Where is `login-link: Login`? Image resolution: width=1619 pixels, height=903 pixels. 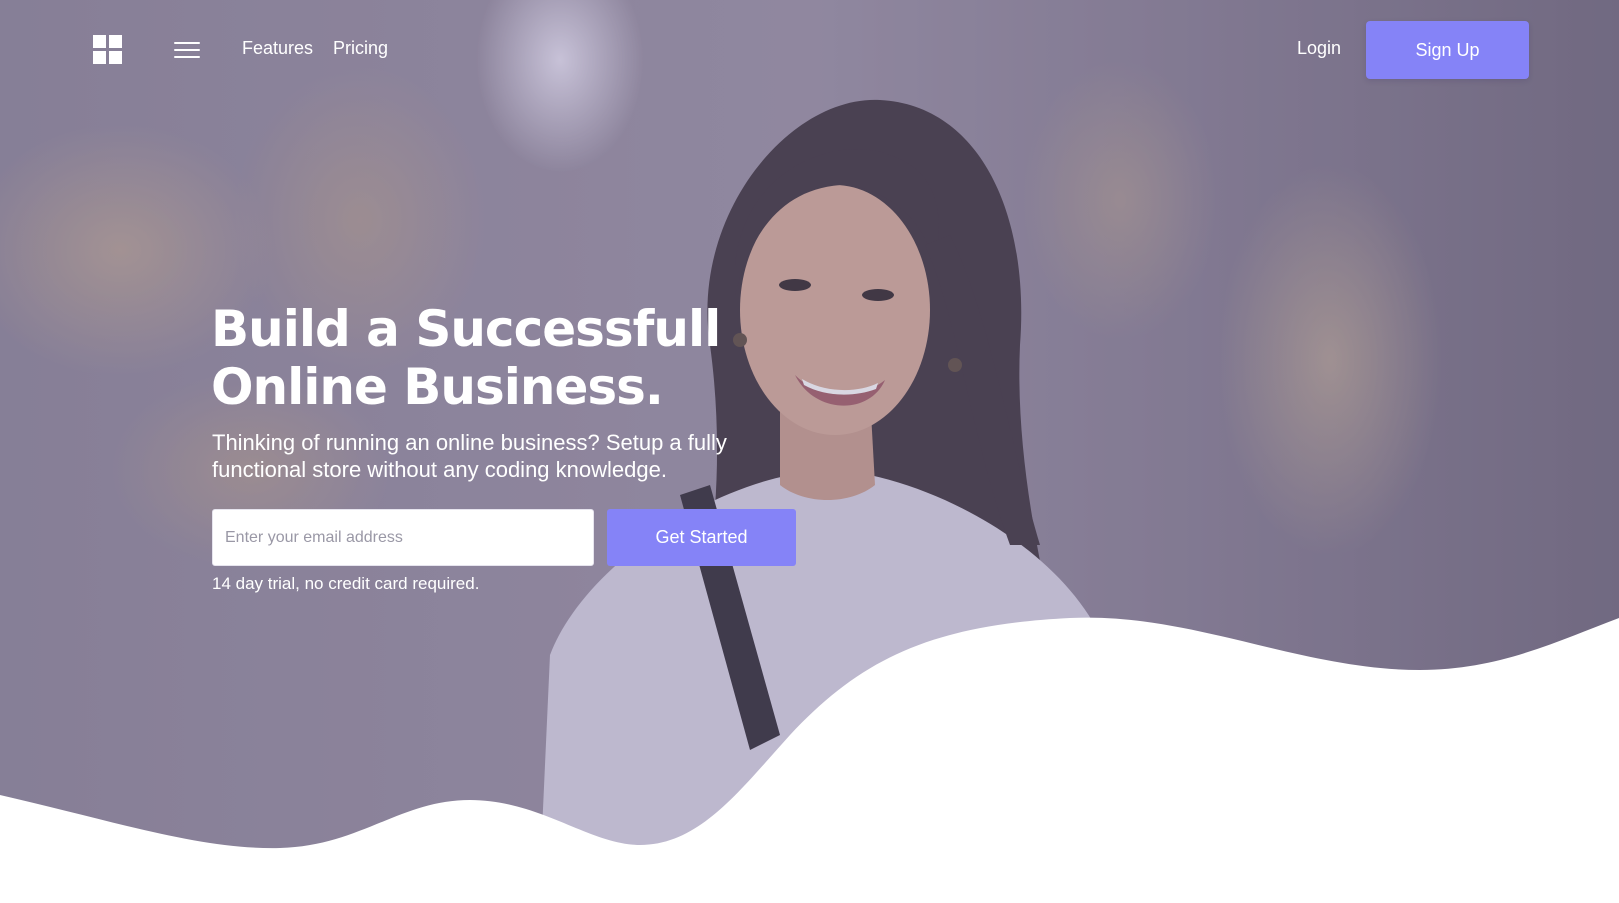 login-link: Login is located at coordinates (1319, 48).